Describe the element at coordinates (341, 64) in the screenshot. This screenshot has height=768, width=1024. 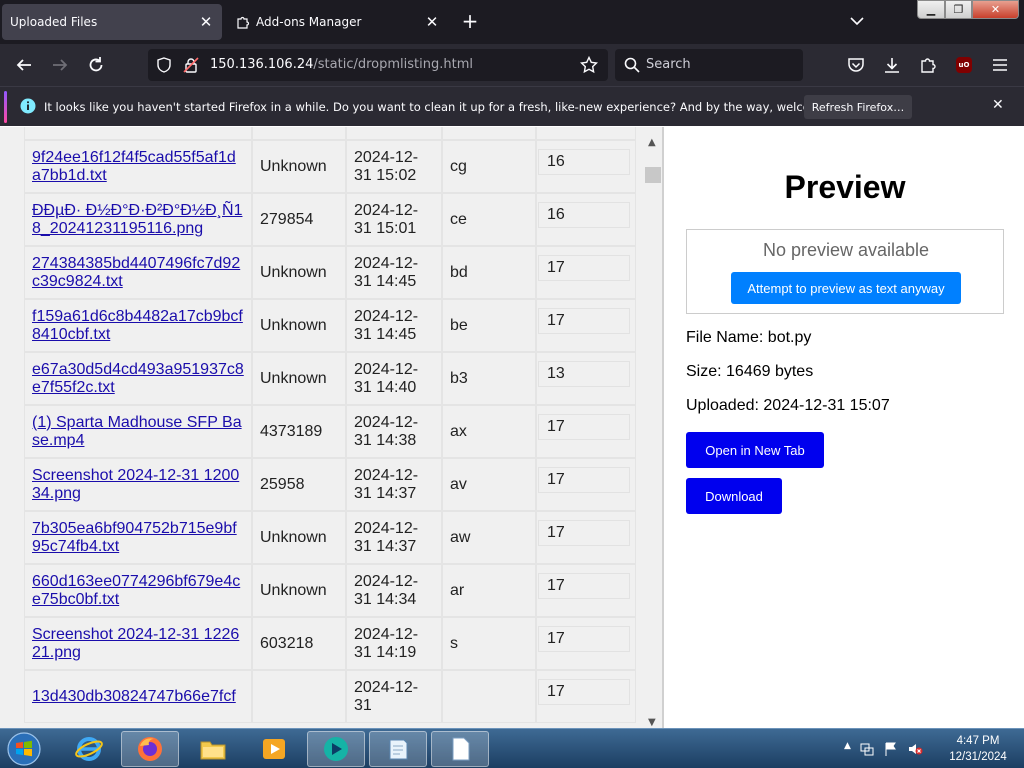
I see `url-text: 150.136.106.24/static/dropmlisting.html` at that location.